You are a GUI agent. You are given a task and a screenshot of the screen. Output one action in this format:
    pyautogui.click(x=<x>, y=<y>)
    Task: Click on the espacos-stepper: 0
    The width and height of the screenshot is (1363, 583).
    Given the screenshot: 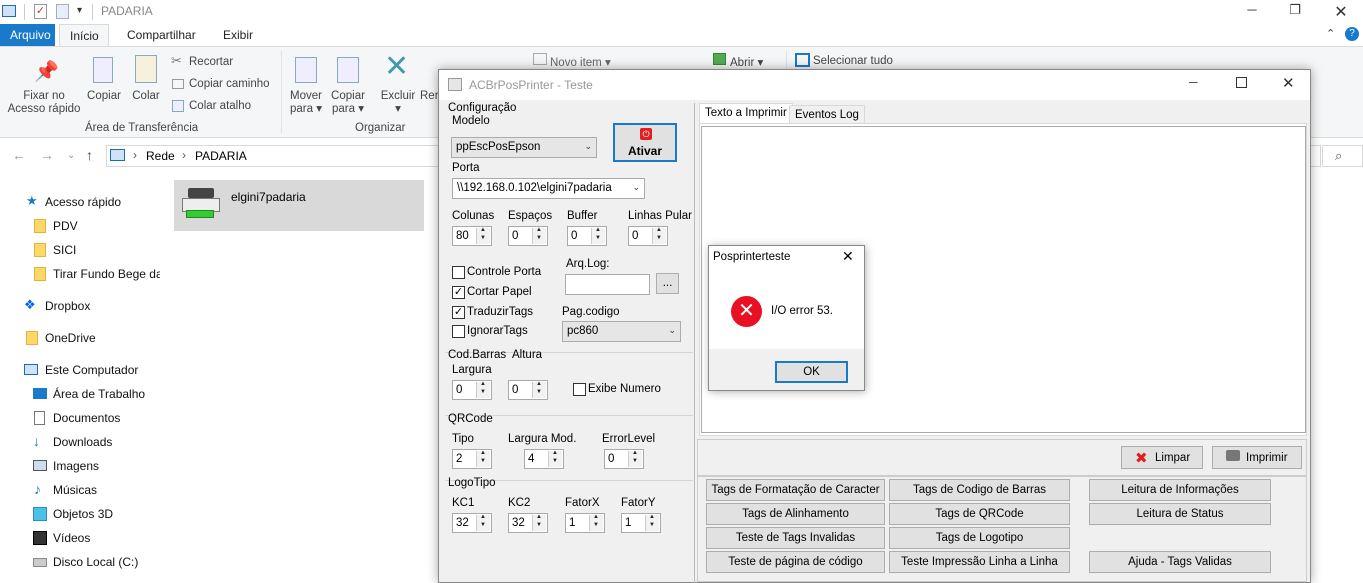 What is the action you would take?
    pyautogui.click(x=528, y=236)
    